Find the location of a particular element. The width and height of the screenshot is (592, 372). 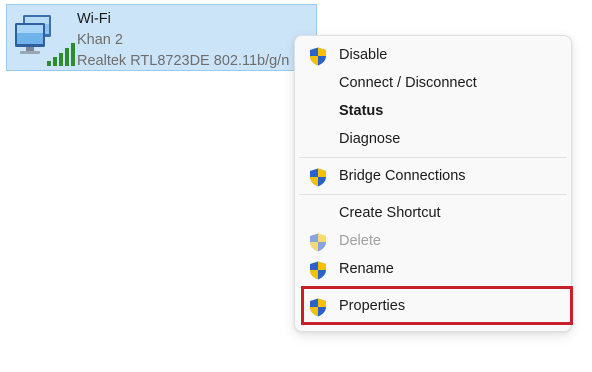

menu-item-bridge-connections: Bridge Connections is located at coordinates (433, 177).